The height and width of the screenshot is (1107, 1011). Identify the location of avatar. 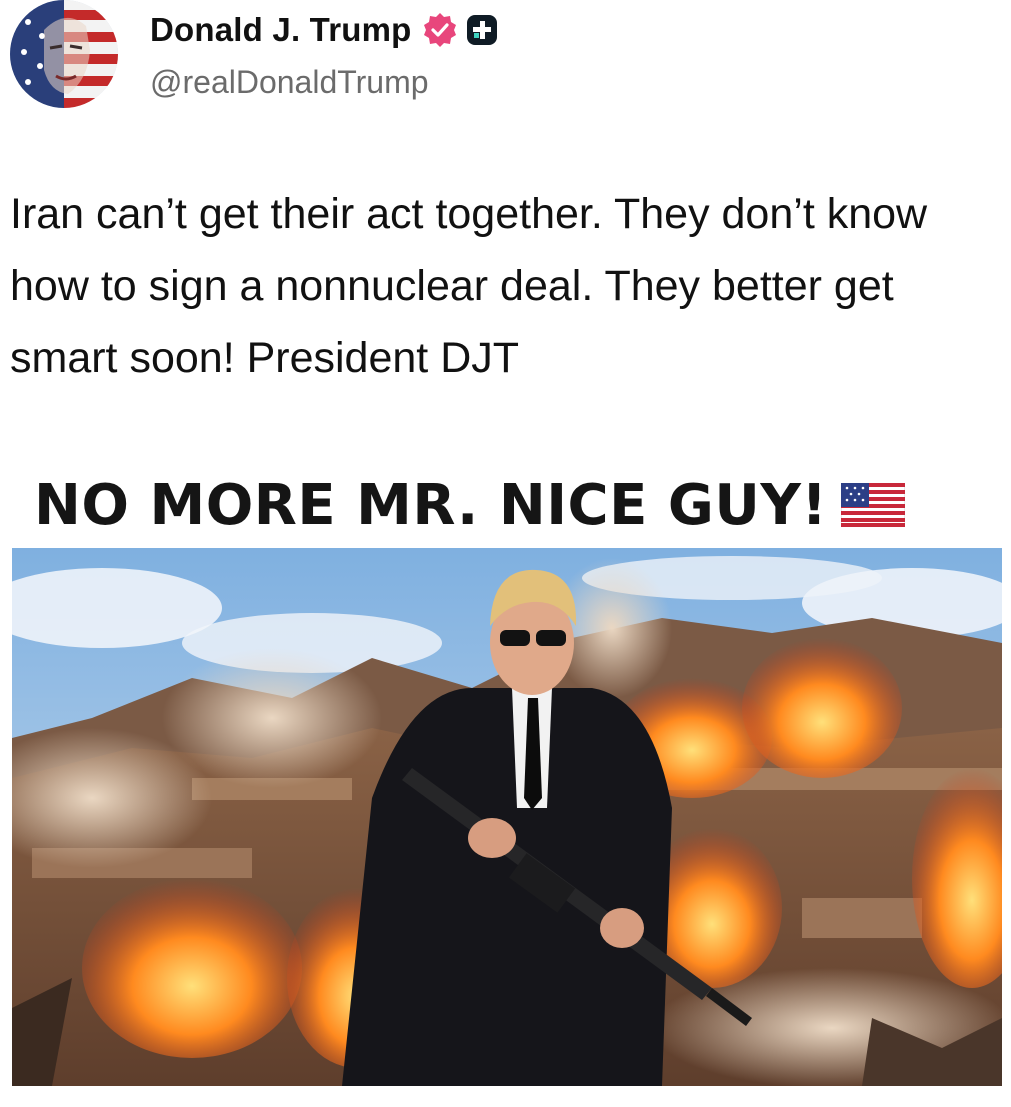
(64, 54).